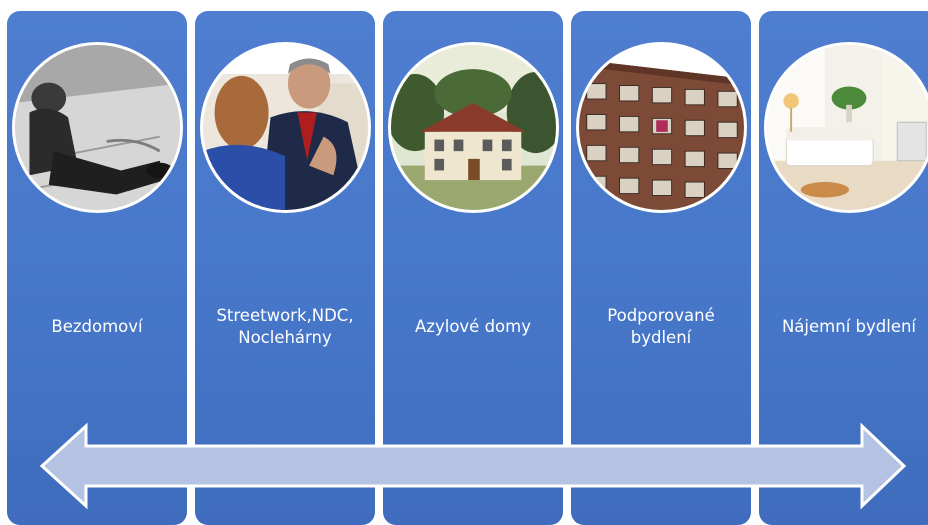 This screenshot has width=928, height=525. Describe the element at coordinates (846, 127) in the screenshot. I see `furnished-living-room-photo` at that location.